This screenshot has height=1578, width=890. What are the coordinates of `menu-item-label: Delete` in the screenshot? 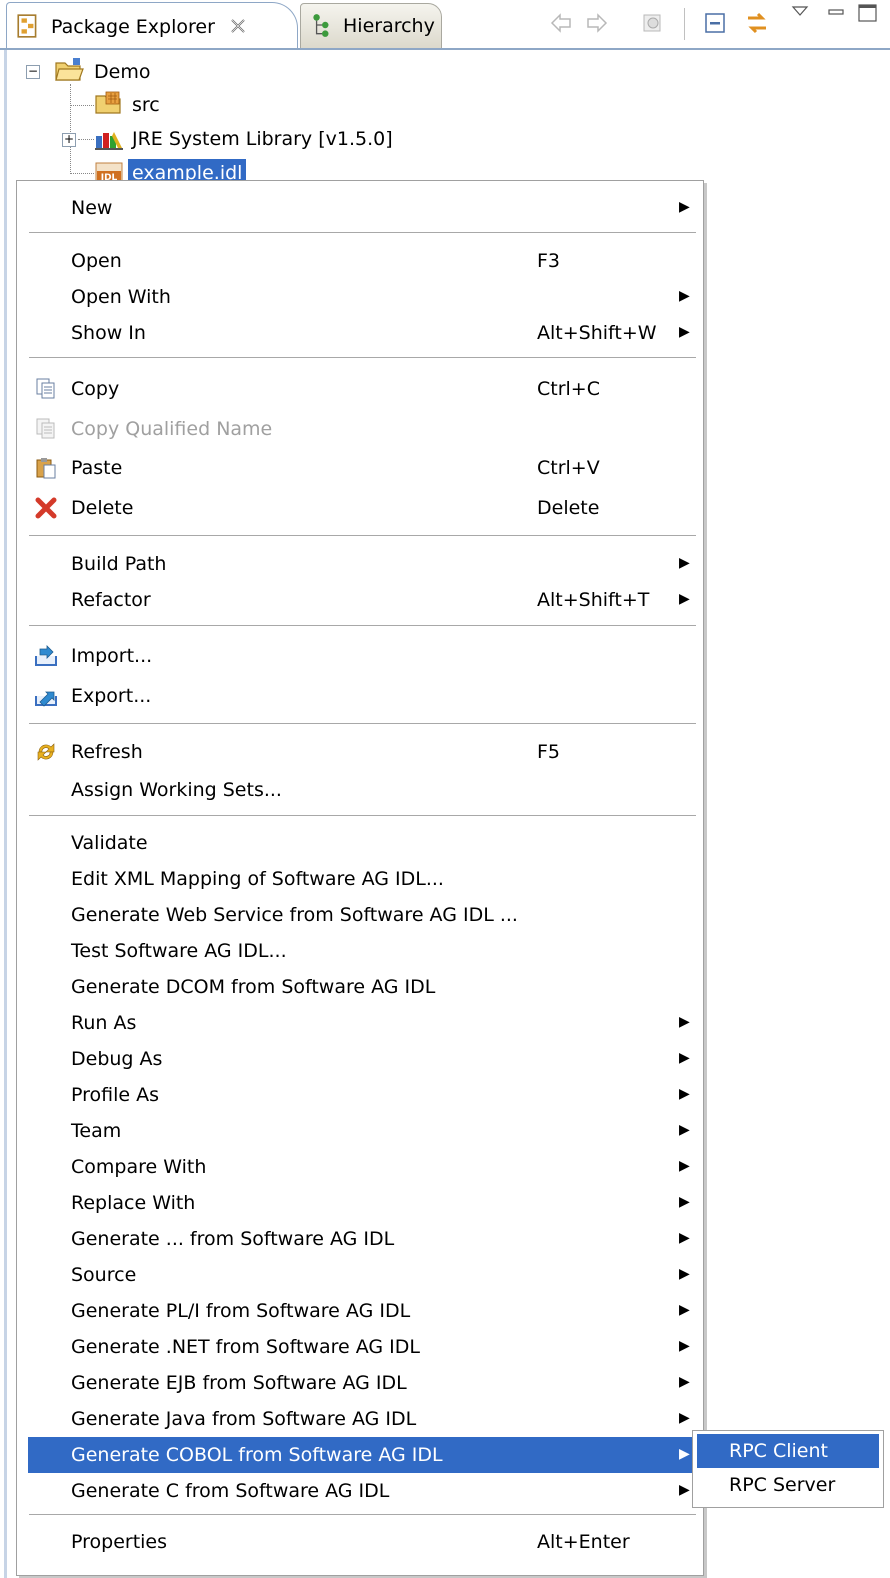 It's located at (102, 508).